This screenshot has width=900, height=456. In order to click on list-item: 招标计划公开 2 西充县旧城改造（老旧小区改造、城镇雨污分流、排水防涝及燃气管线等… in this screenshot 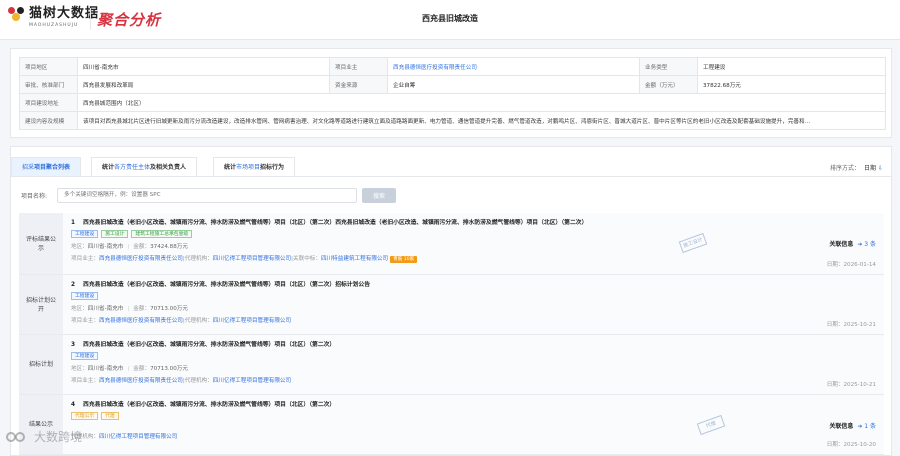, I will do `click(451, 305)`.